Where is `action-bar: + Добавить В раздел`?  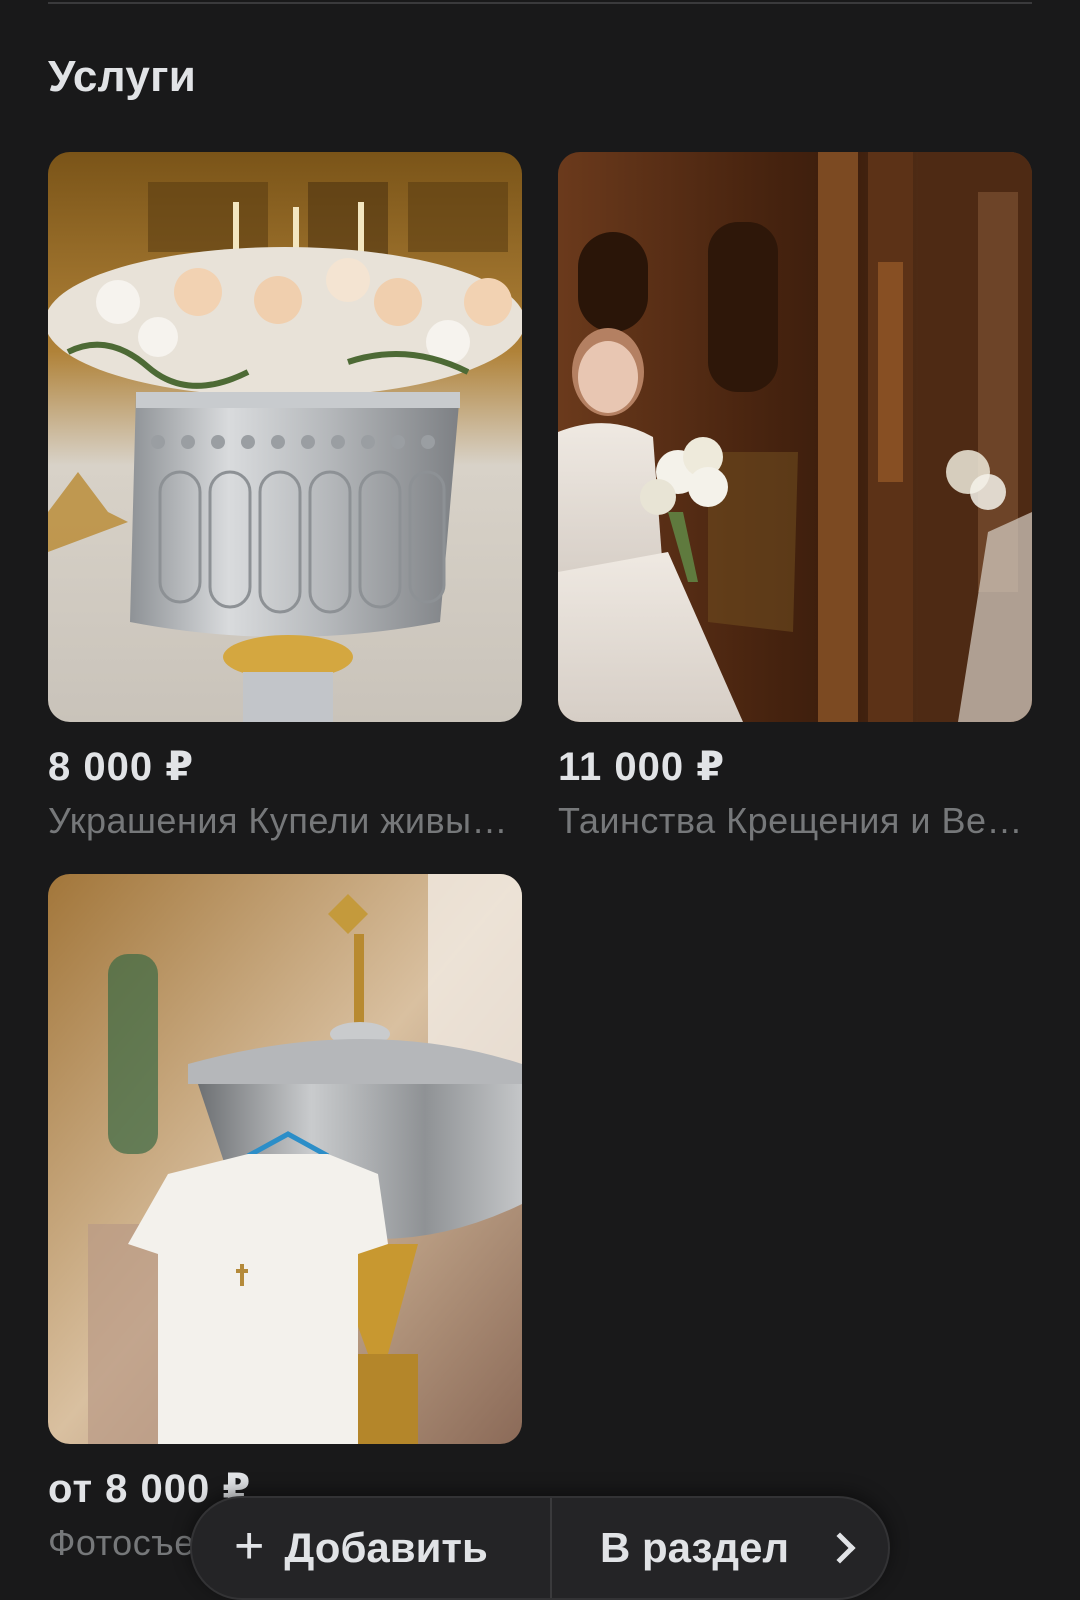 action-bar: + Добавить В раздел is located at coordinates (540, 1548).